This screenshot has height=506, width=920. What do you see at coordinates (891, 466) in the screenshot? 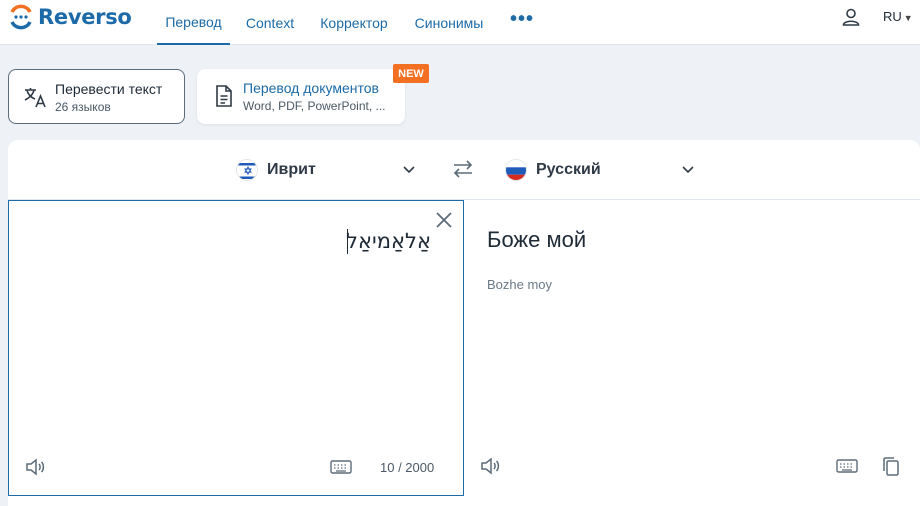
I see `copy-icon` at bounding box center [891, 466].